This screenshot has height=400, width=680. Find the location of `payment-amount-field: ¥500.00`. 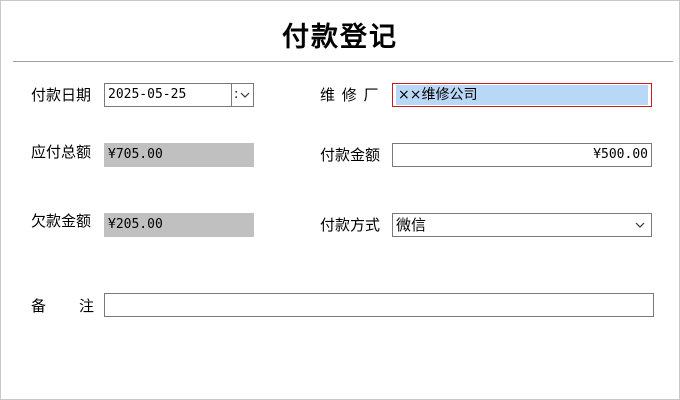

payment-amount-field: ¥500.00 is located at coordinates (522, 155).